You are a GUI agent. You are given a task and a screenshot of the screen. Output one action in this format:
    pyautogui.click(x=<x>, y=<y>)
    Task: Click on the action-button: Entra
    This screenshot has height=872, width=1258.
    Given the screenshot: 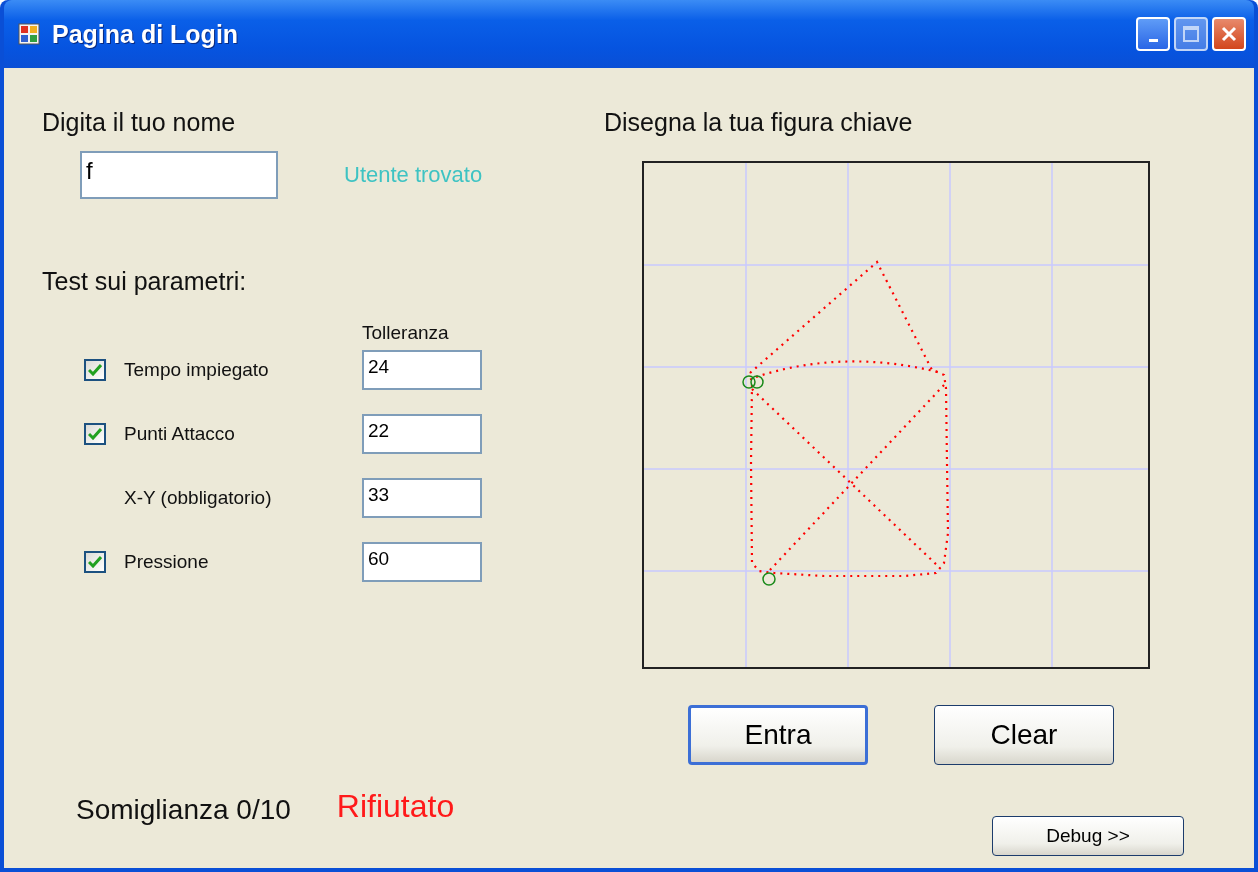 What is the action you would take?
    pyautogui.click(x=778, y=735)
    